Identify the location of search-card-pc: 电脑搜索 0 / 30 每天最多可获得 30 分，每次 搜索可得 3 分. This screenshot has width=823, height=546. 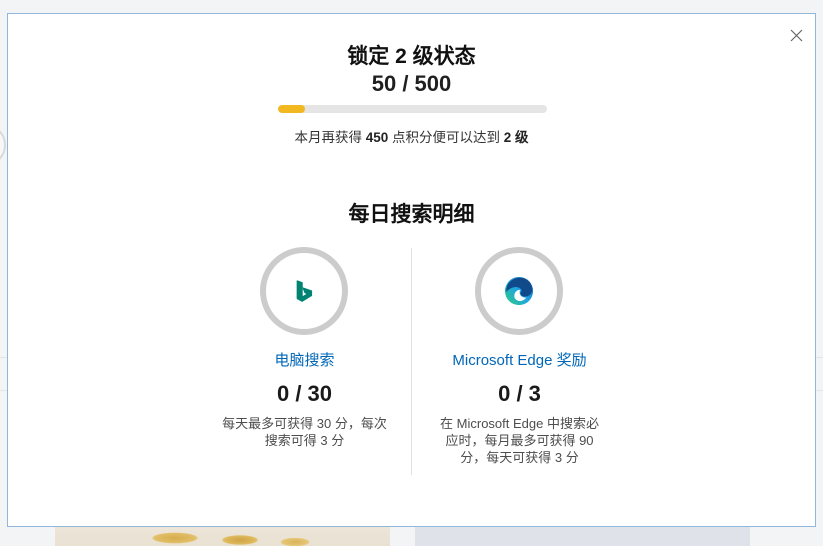
(304, 363).